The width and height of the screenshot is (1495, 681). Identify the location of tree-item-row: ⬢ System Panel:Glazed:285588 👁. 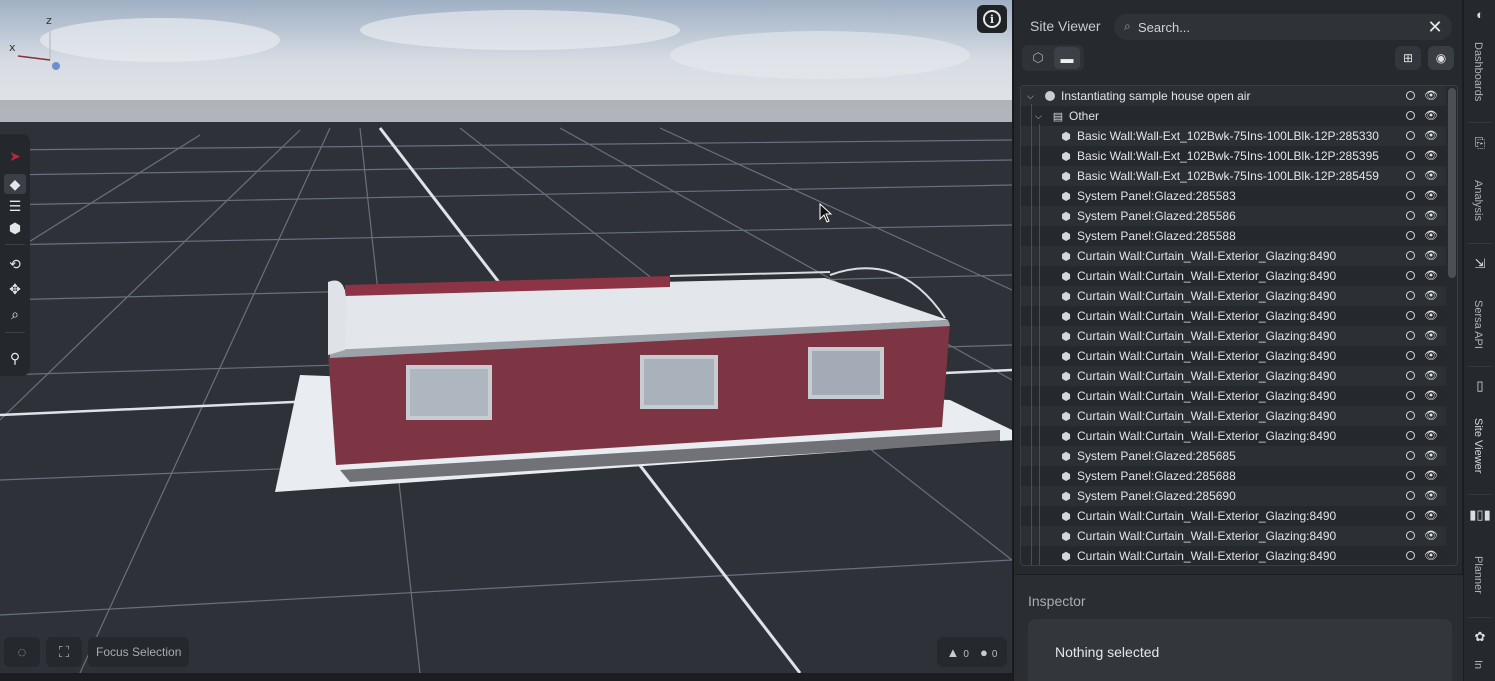
(1233, 236).